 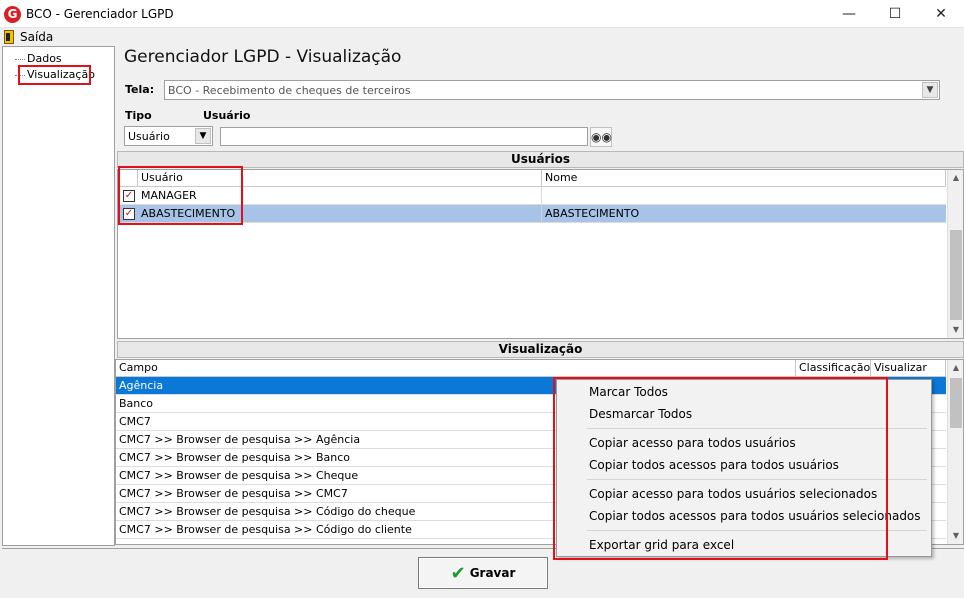 What do you see at coordinates (149, 136) in the screenshot?
I see `tipo-value: Usuário` at bounding box center [149, 136].